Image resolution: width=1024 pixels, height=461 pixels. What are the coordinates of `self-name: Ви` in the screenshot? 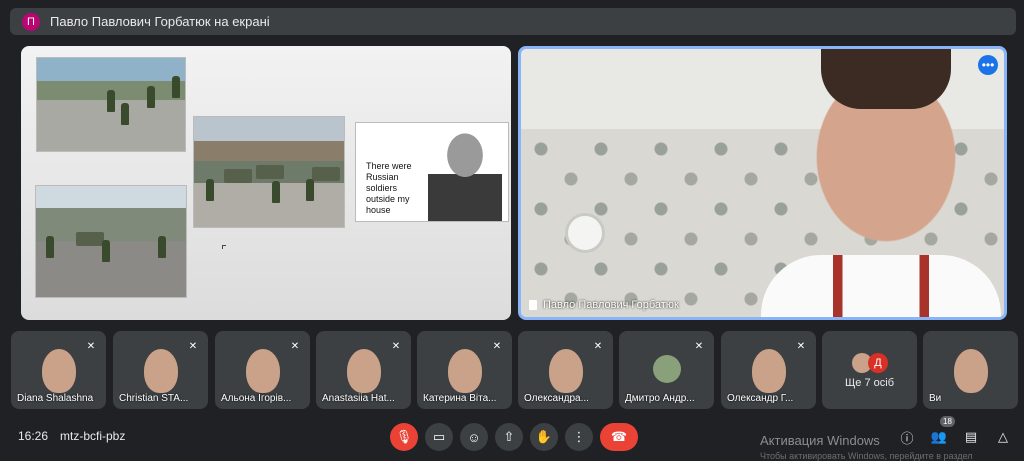 It's located at (935, 398).